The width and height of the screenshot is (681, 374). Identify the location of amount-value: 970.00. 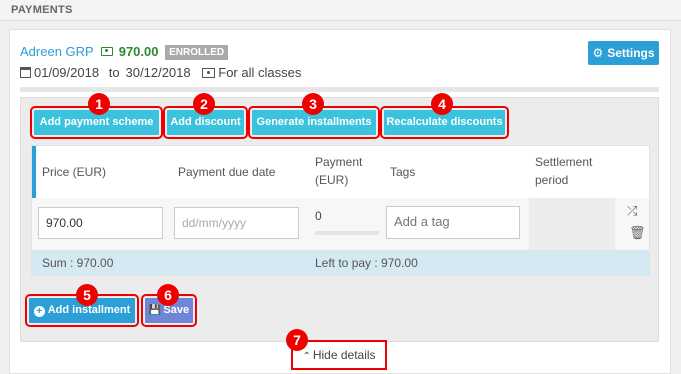
(138, 51).